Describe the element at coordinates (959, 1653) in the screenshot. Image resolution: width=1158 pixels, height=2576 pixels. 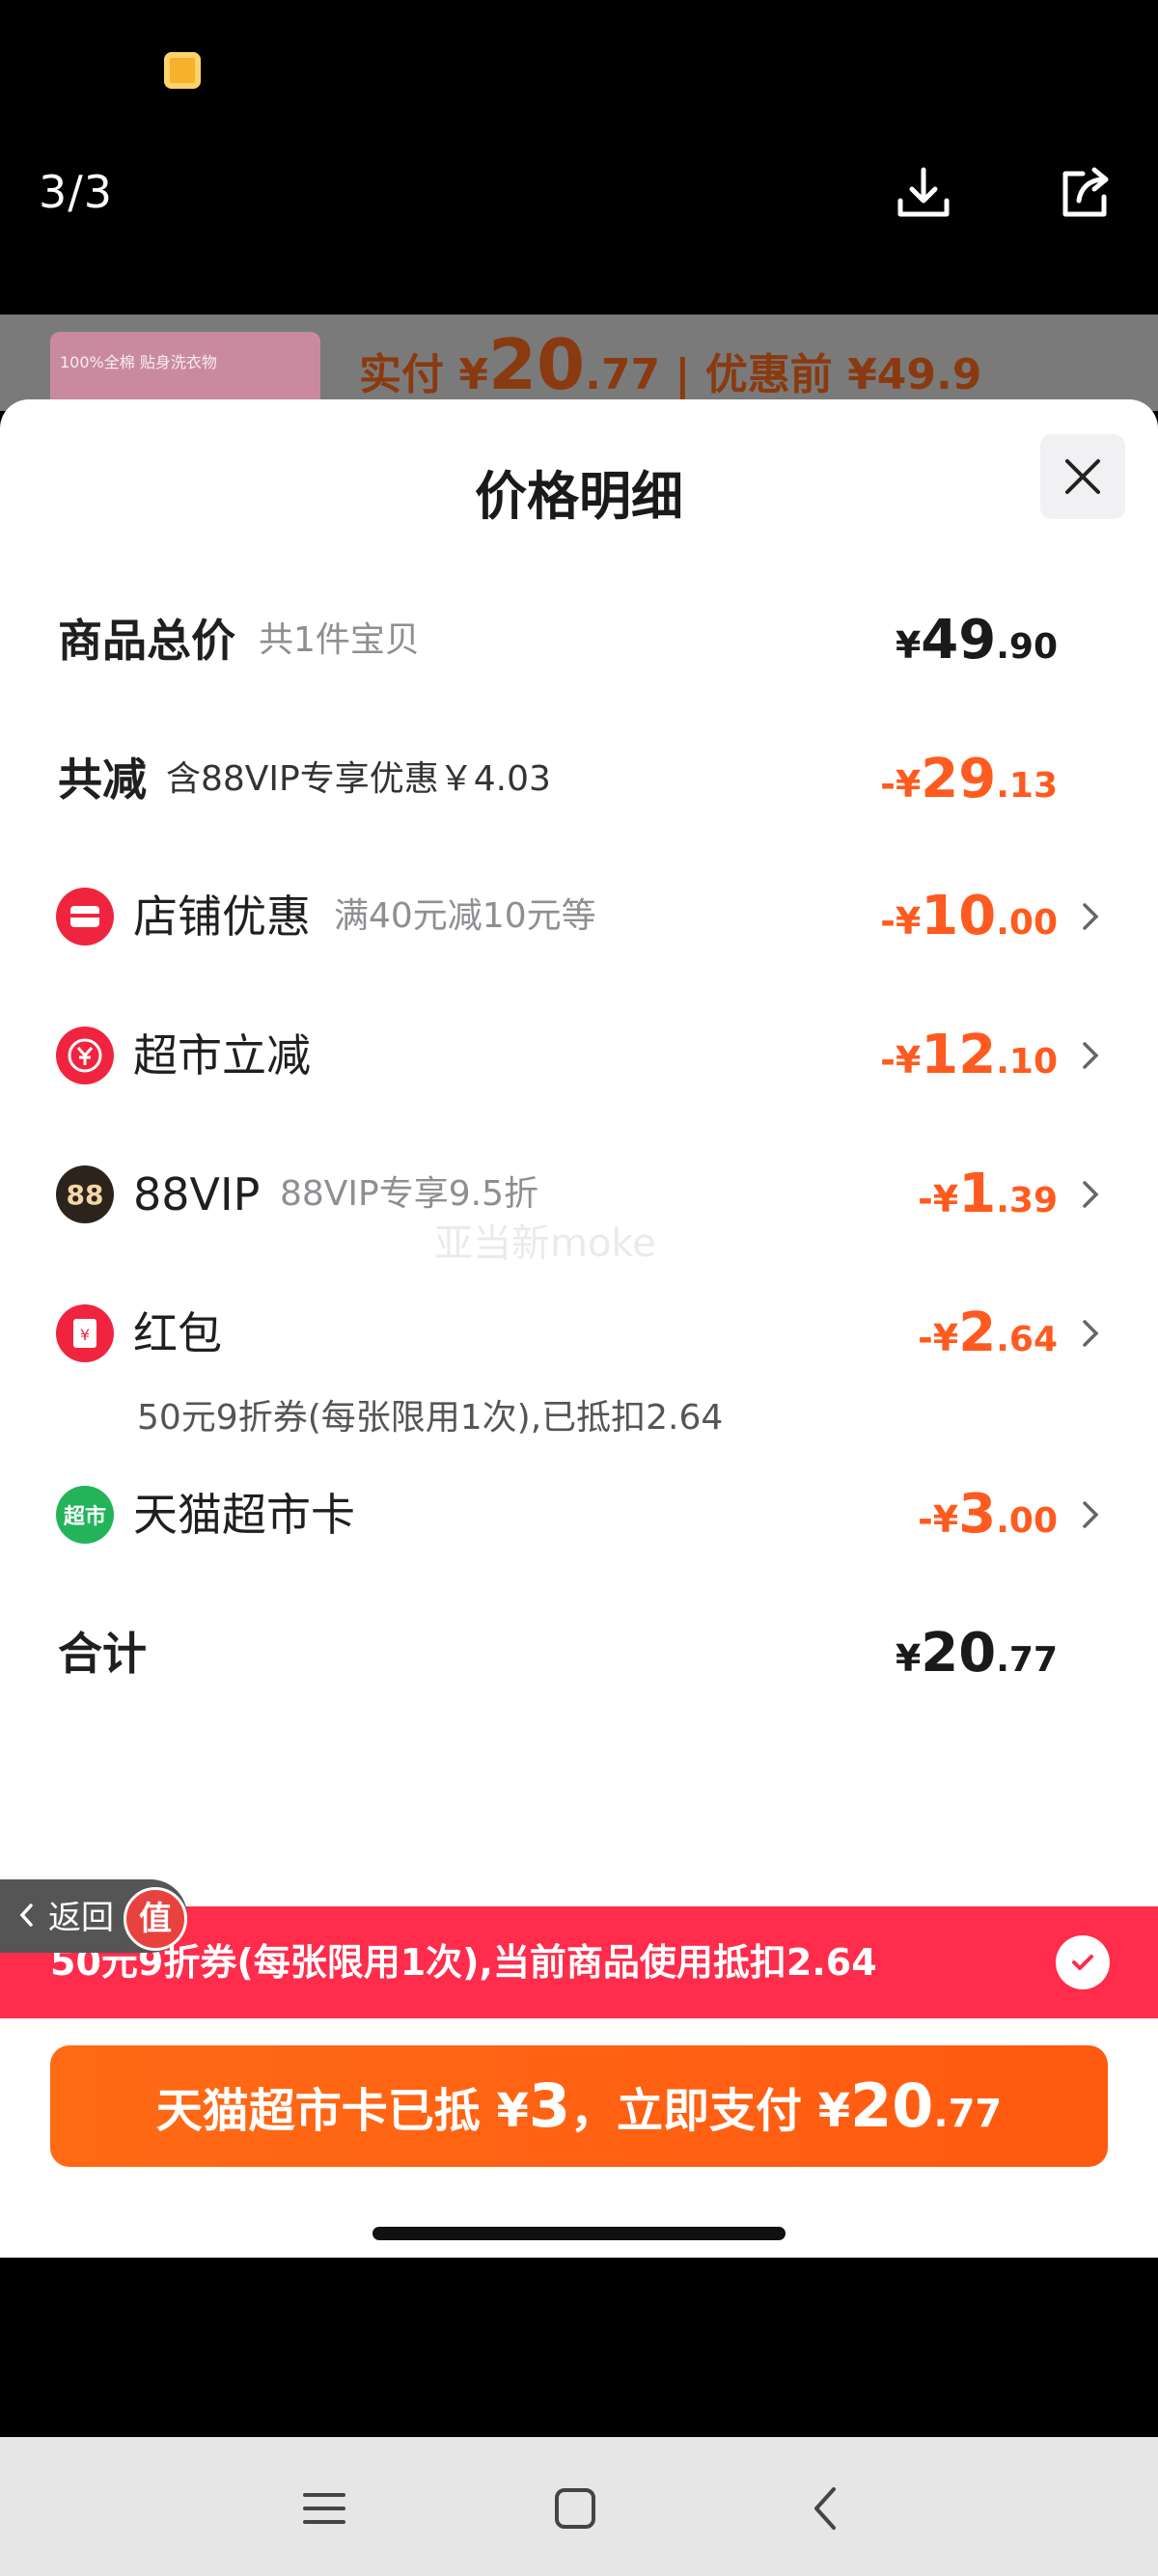
I see `amount-int: 20` at that location.